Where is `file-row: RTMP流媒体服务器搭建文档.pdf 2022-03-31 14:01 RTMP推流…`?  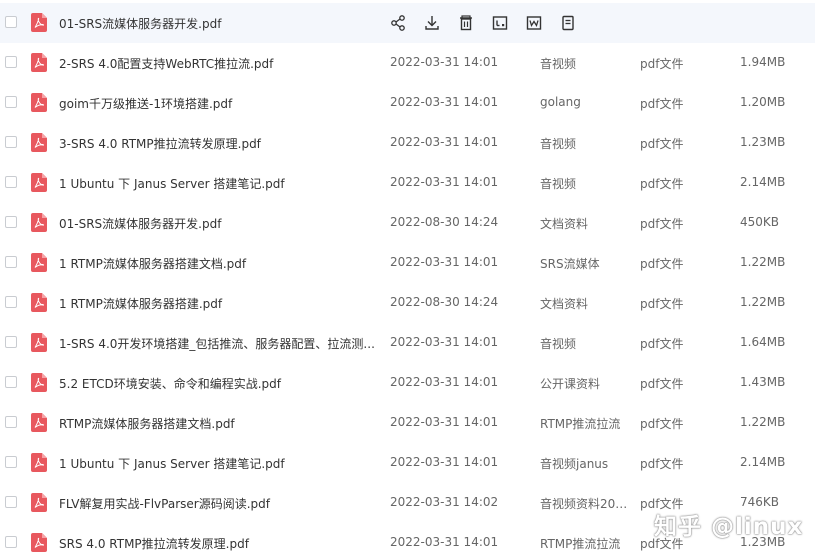
file-row: RTMP流媒体服务器搭建文档.pdf 2022-03-31 14:01 RTMP推流… is located at coordinates (407, 423).